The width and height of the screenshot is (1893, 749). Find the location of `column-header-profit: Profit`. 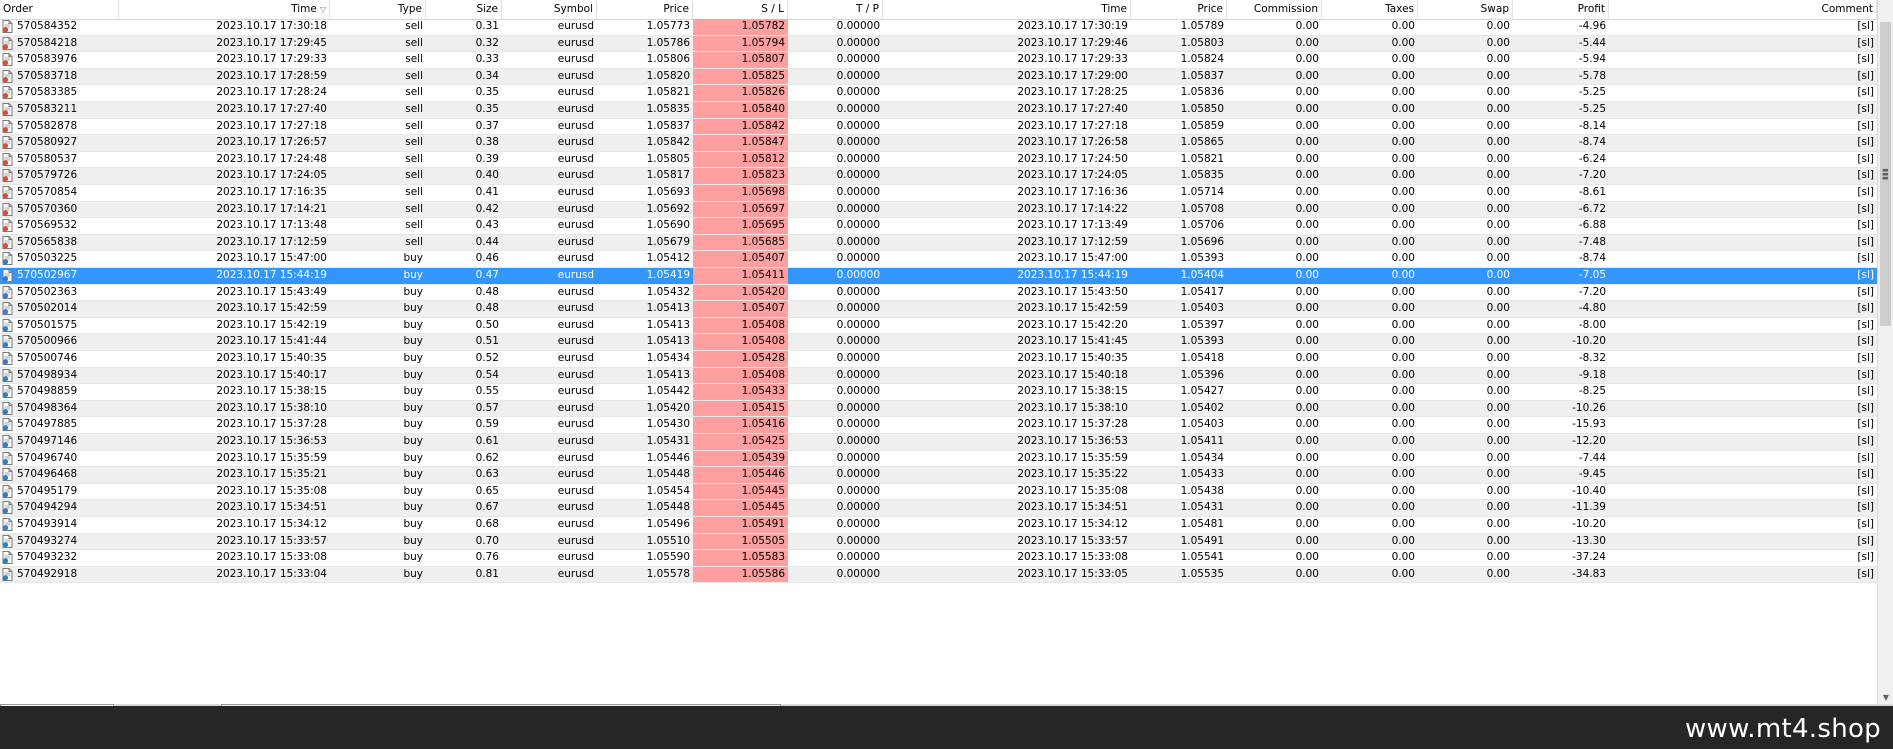

column-header-profit: Profit is located at coordinates (1561, 9).